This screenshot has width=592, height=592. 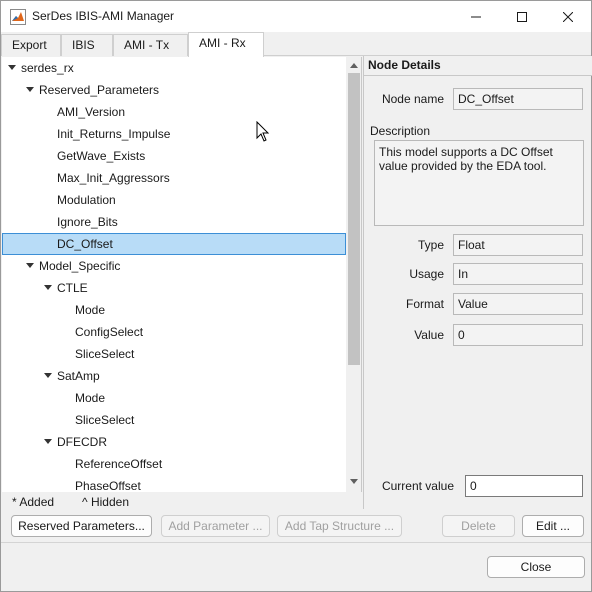 I want to click on scrollbar-thumb, so click(x=354, y=219).